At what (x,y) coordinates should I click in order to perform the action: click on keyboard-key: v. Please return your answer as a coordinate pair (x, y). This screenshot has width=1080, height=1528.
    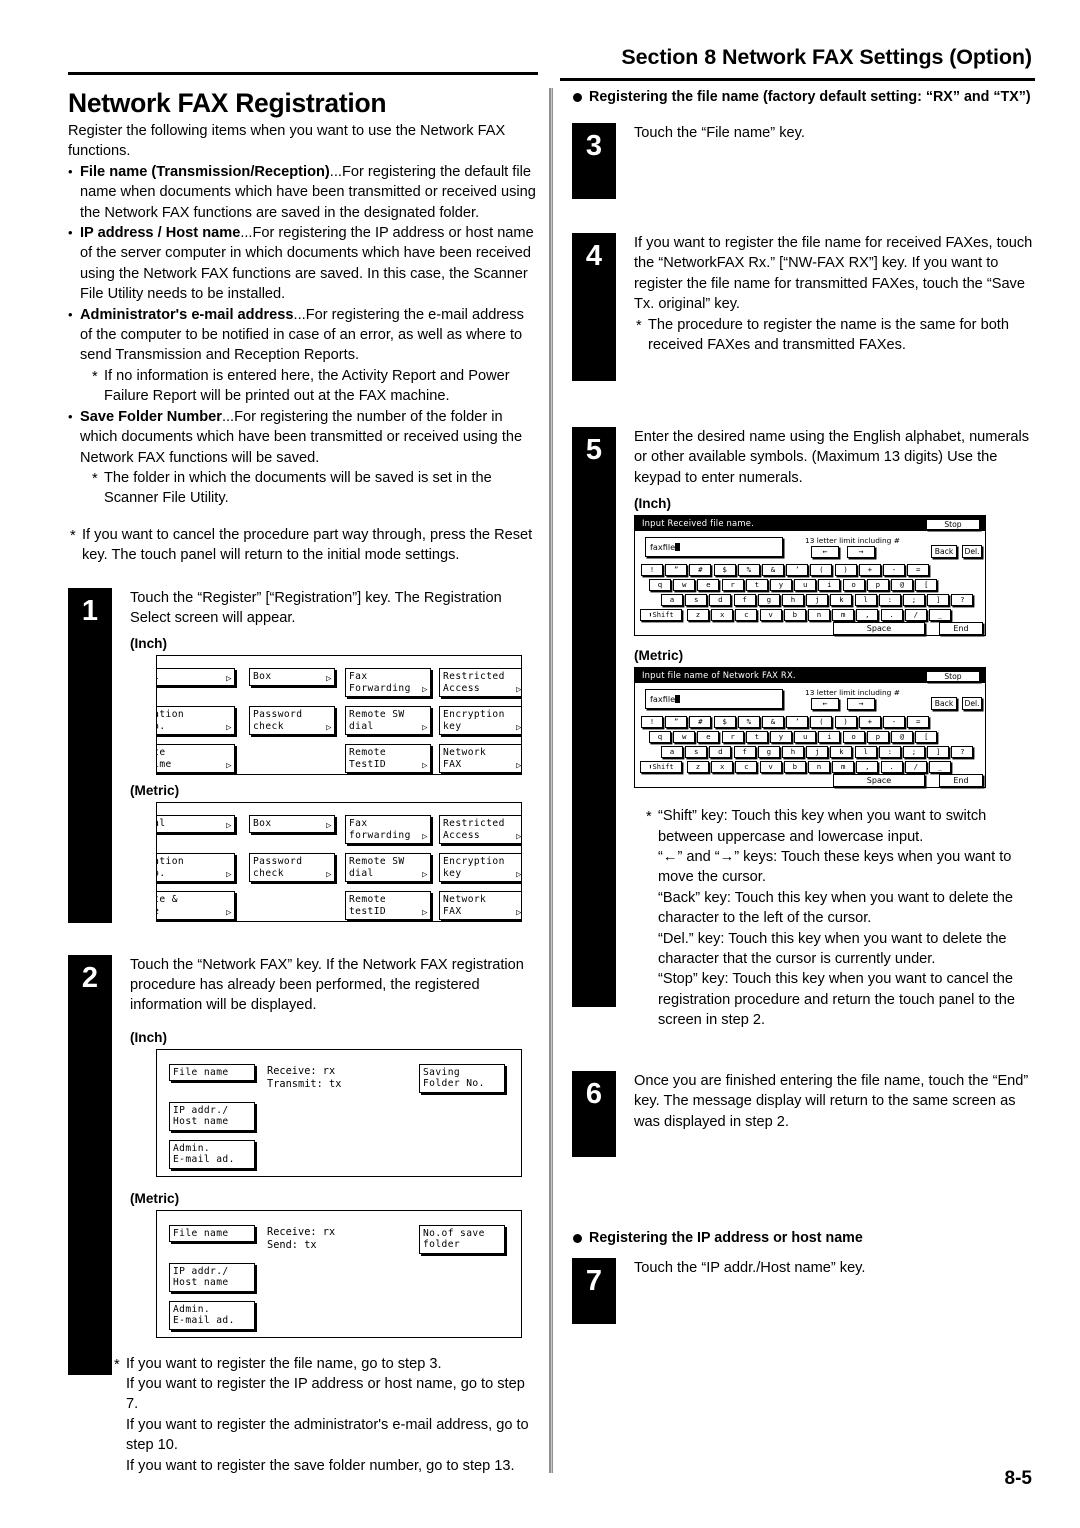
    Looking at the image, I should click on (770, 767).